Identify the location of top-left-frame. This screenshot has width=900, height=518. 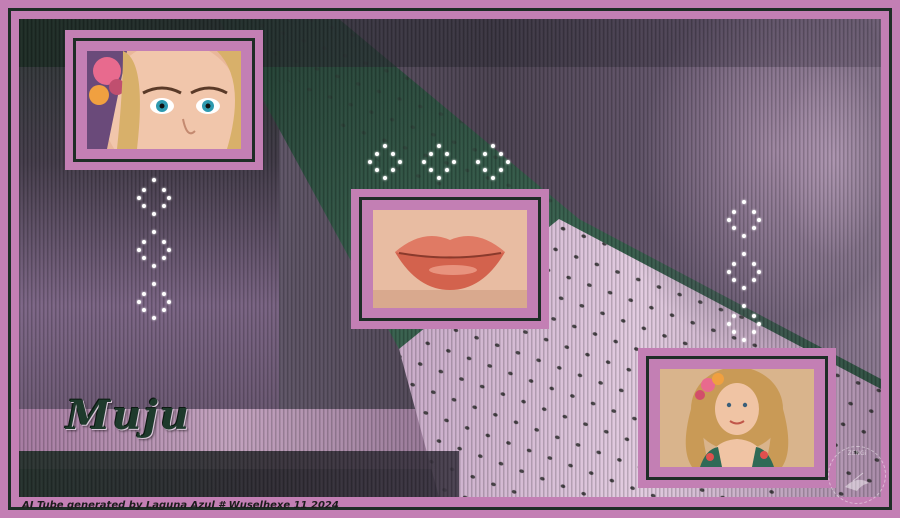
(164, 100).